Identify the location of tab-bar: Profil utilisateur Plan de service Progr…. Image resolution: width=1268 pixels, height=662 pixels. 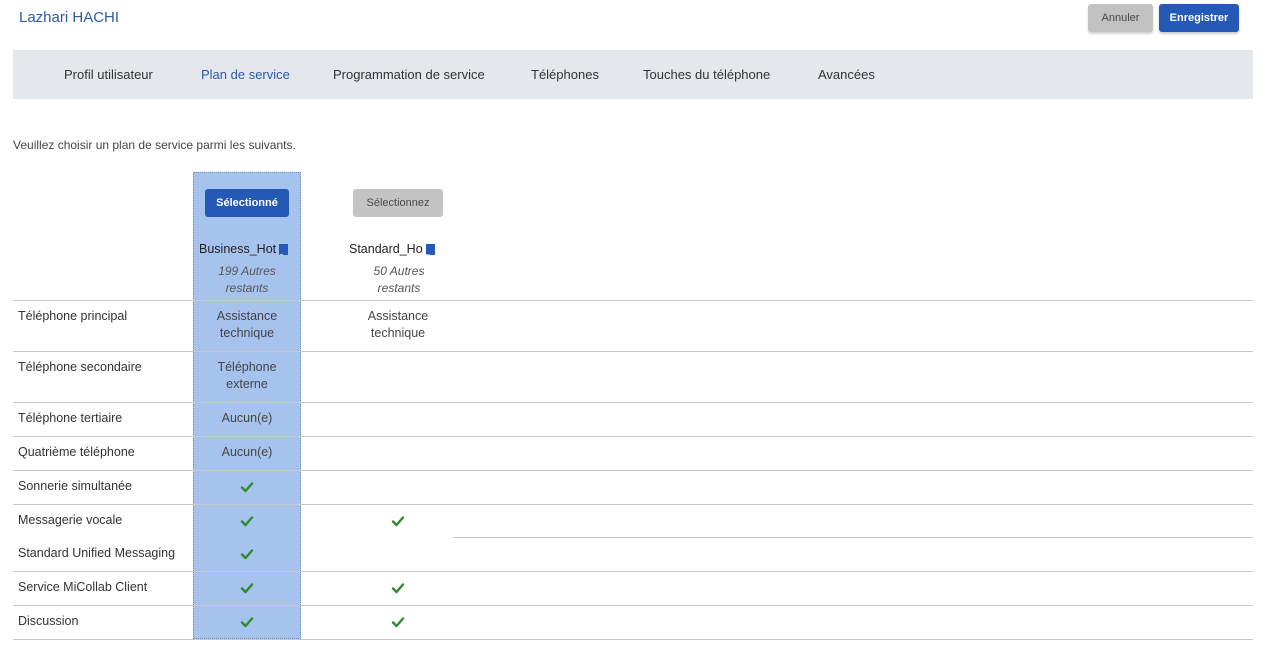
(633, 74).